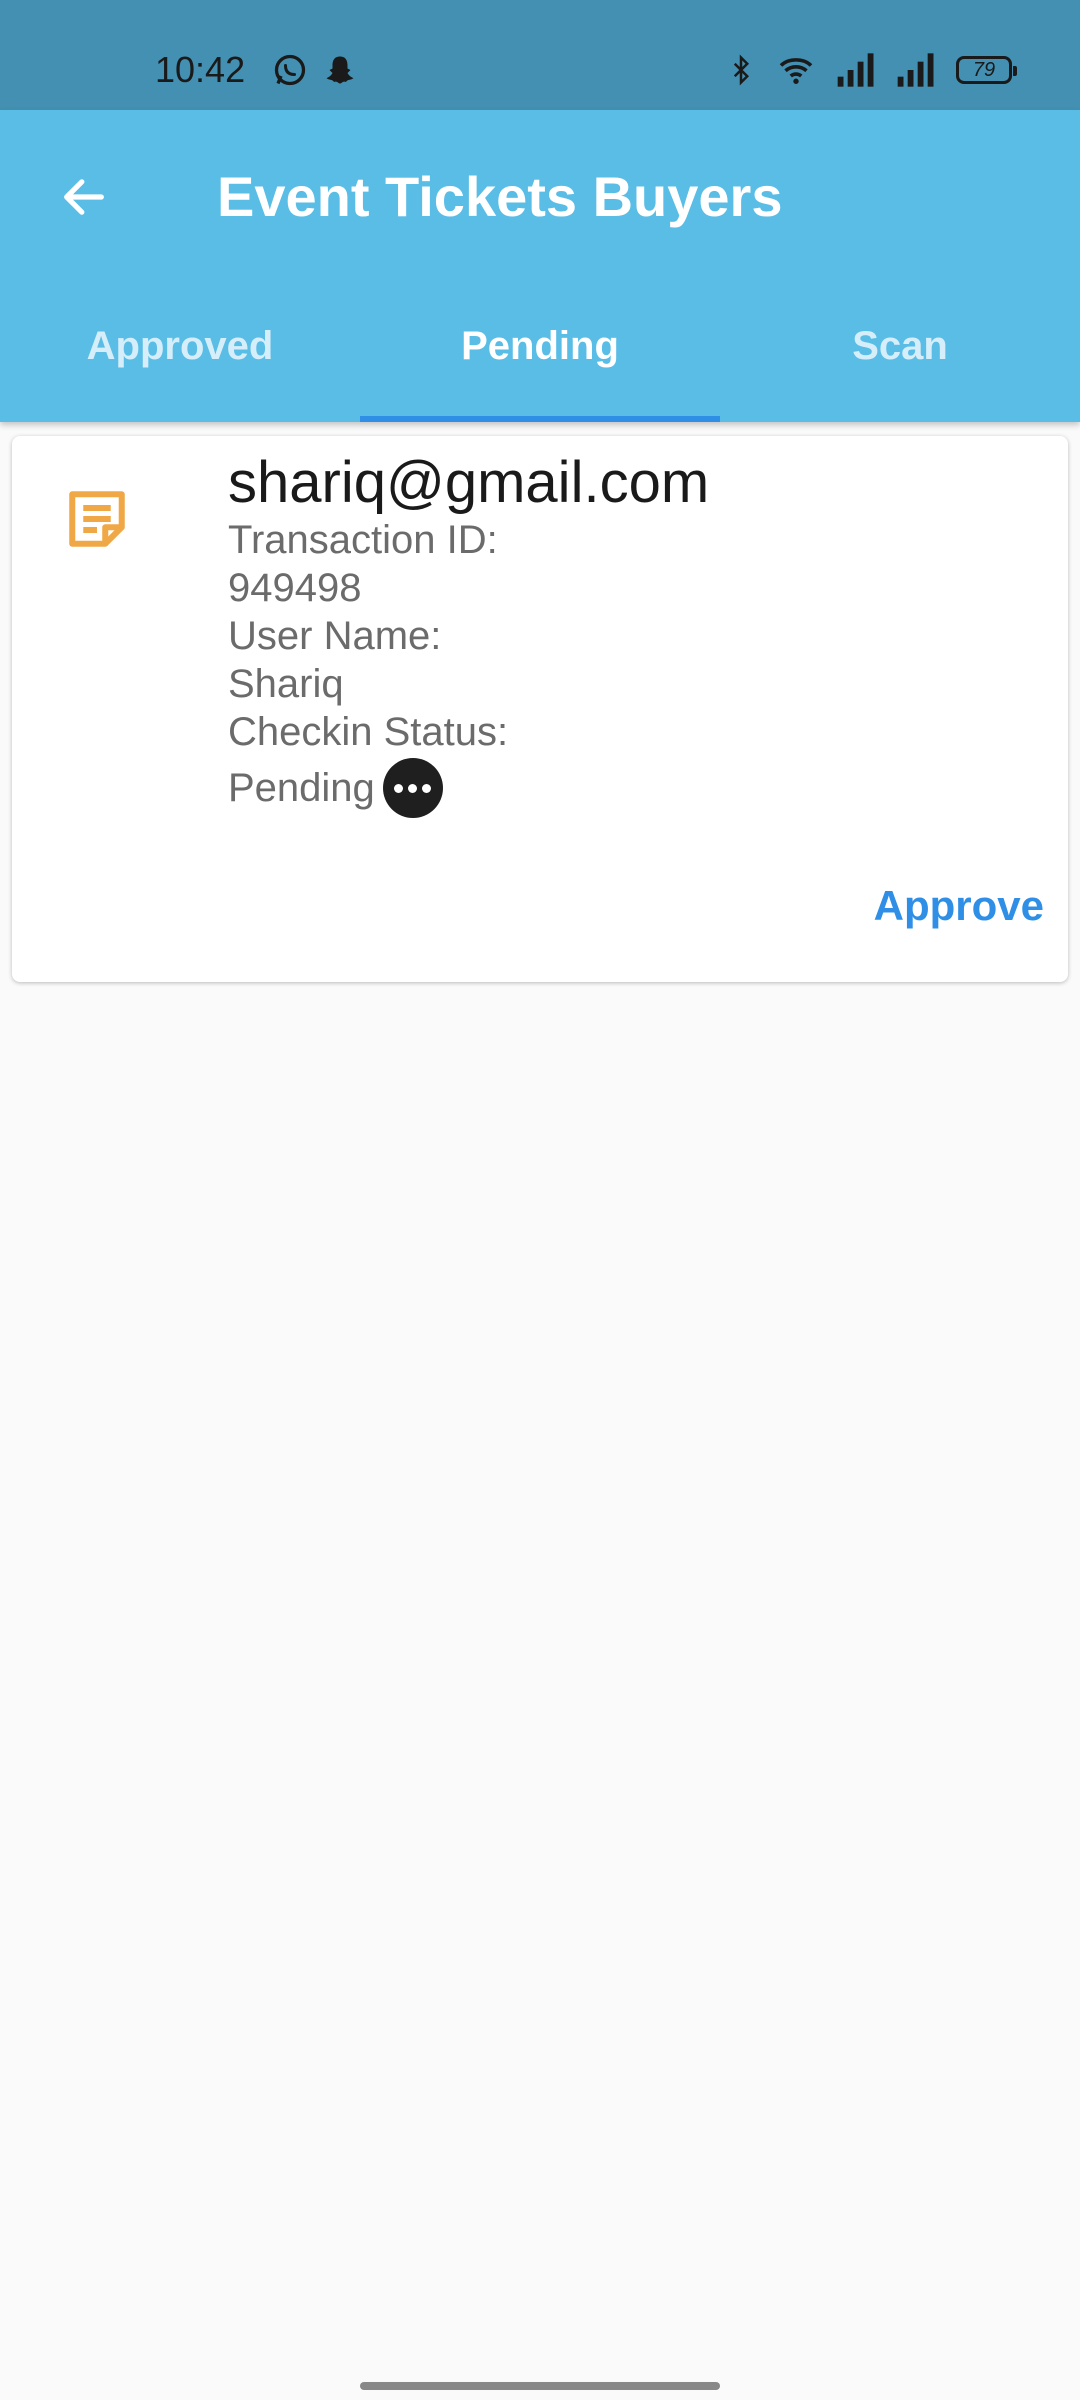 This screenshot has width=1080, height=2400. I want to click on whatsapp-icon, so click(290, 70).